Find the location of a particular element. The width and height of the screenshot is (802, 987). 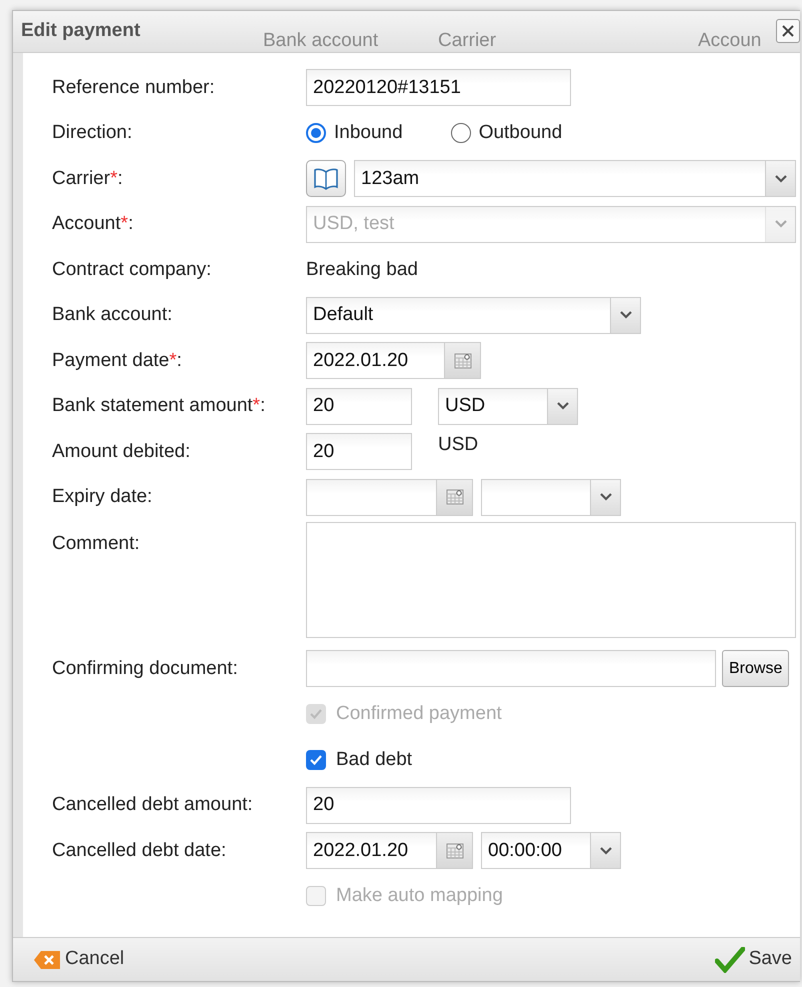

currency-label: USD is located at coordinates (458, 445).